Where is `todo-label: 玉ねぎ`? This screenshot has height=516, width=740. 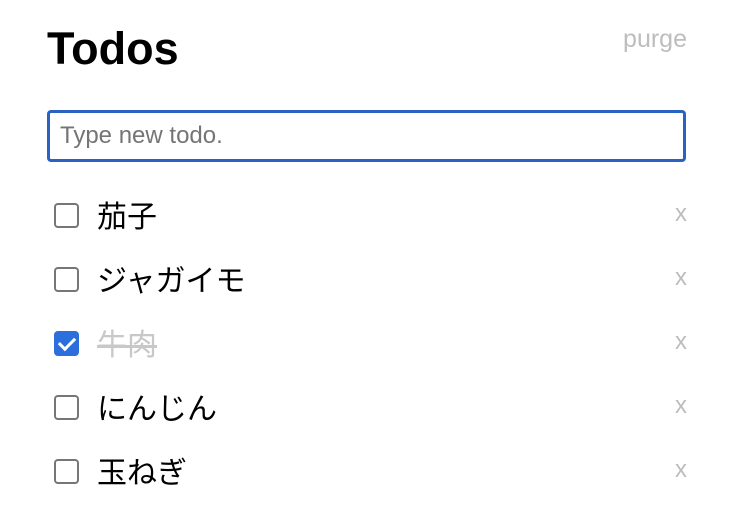 todo-label: 玉ねぎ is located at coordinates (142, 473).